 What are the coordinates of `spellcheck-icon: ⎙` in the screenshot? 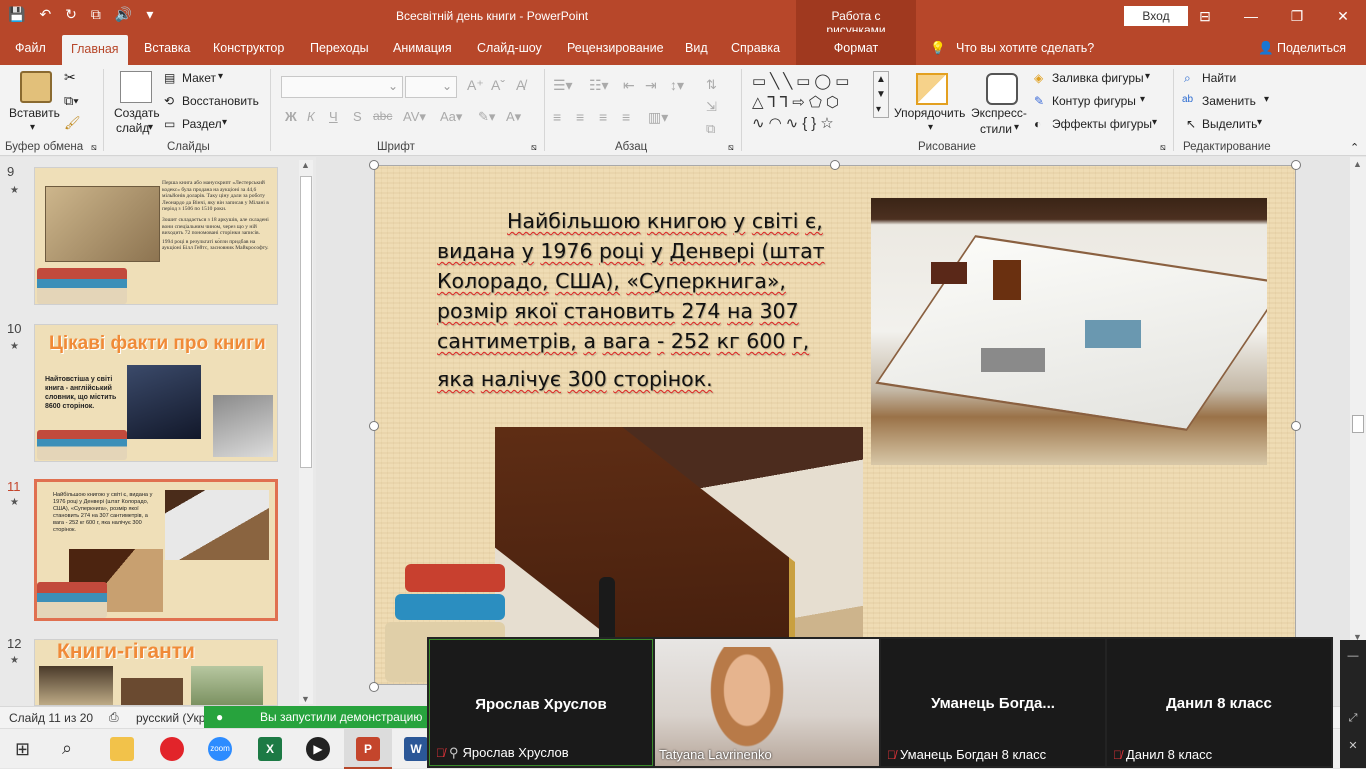 It's located at (114, 717).